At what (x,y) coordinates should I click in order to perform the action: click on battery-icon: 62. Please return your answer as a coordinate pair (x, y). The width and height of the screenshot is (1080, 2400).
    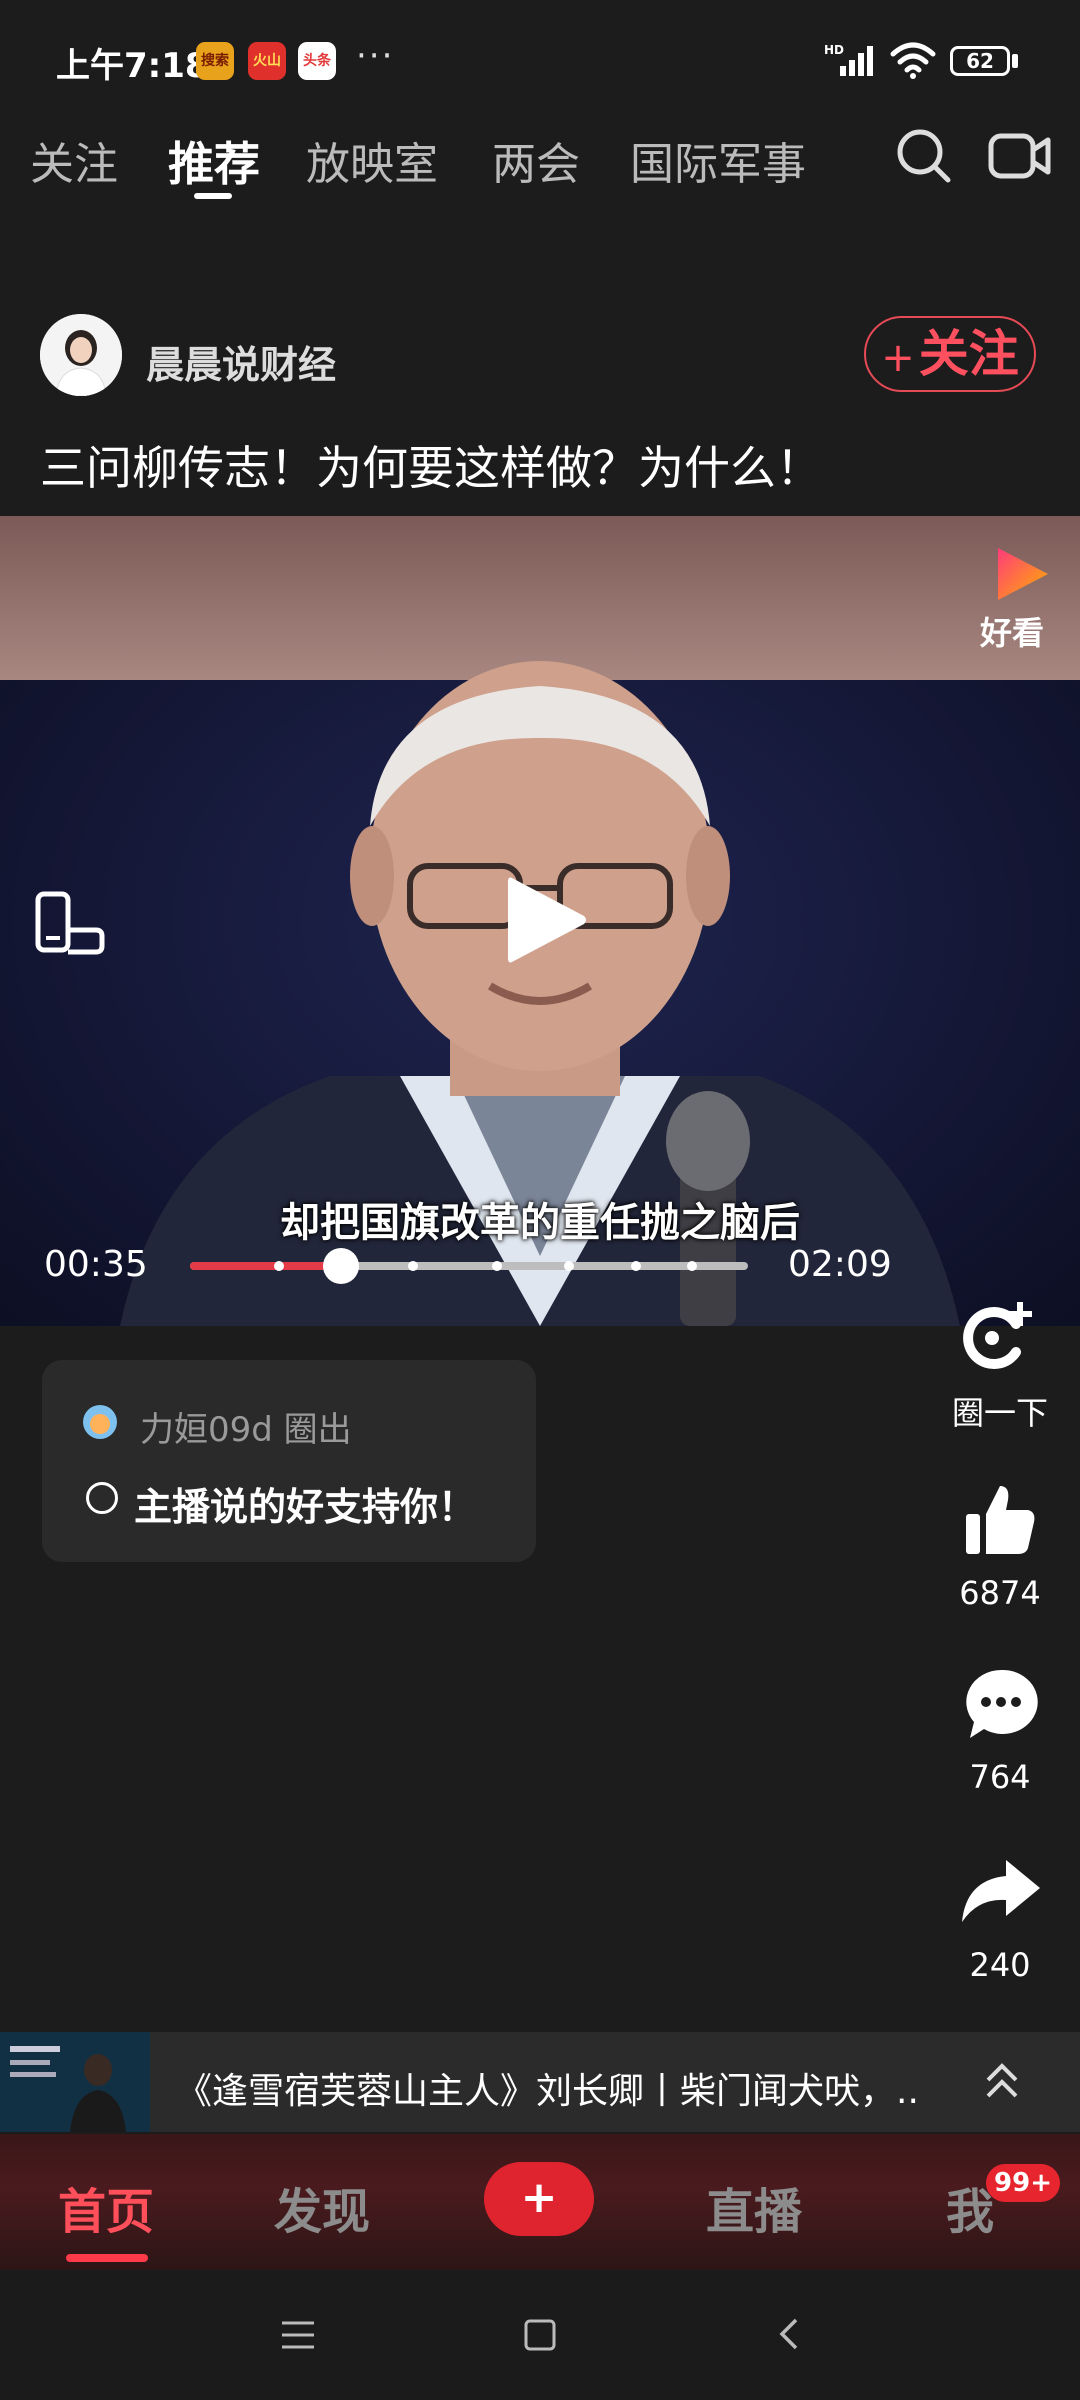
    Looking at the image, I should click on (980, 61).